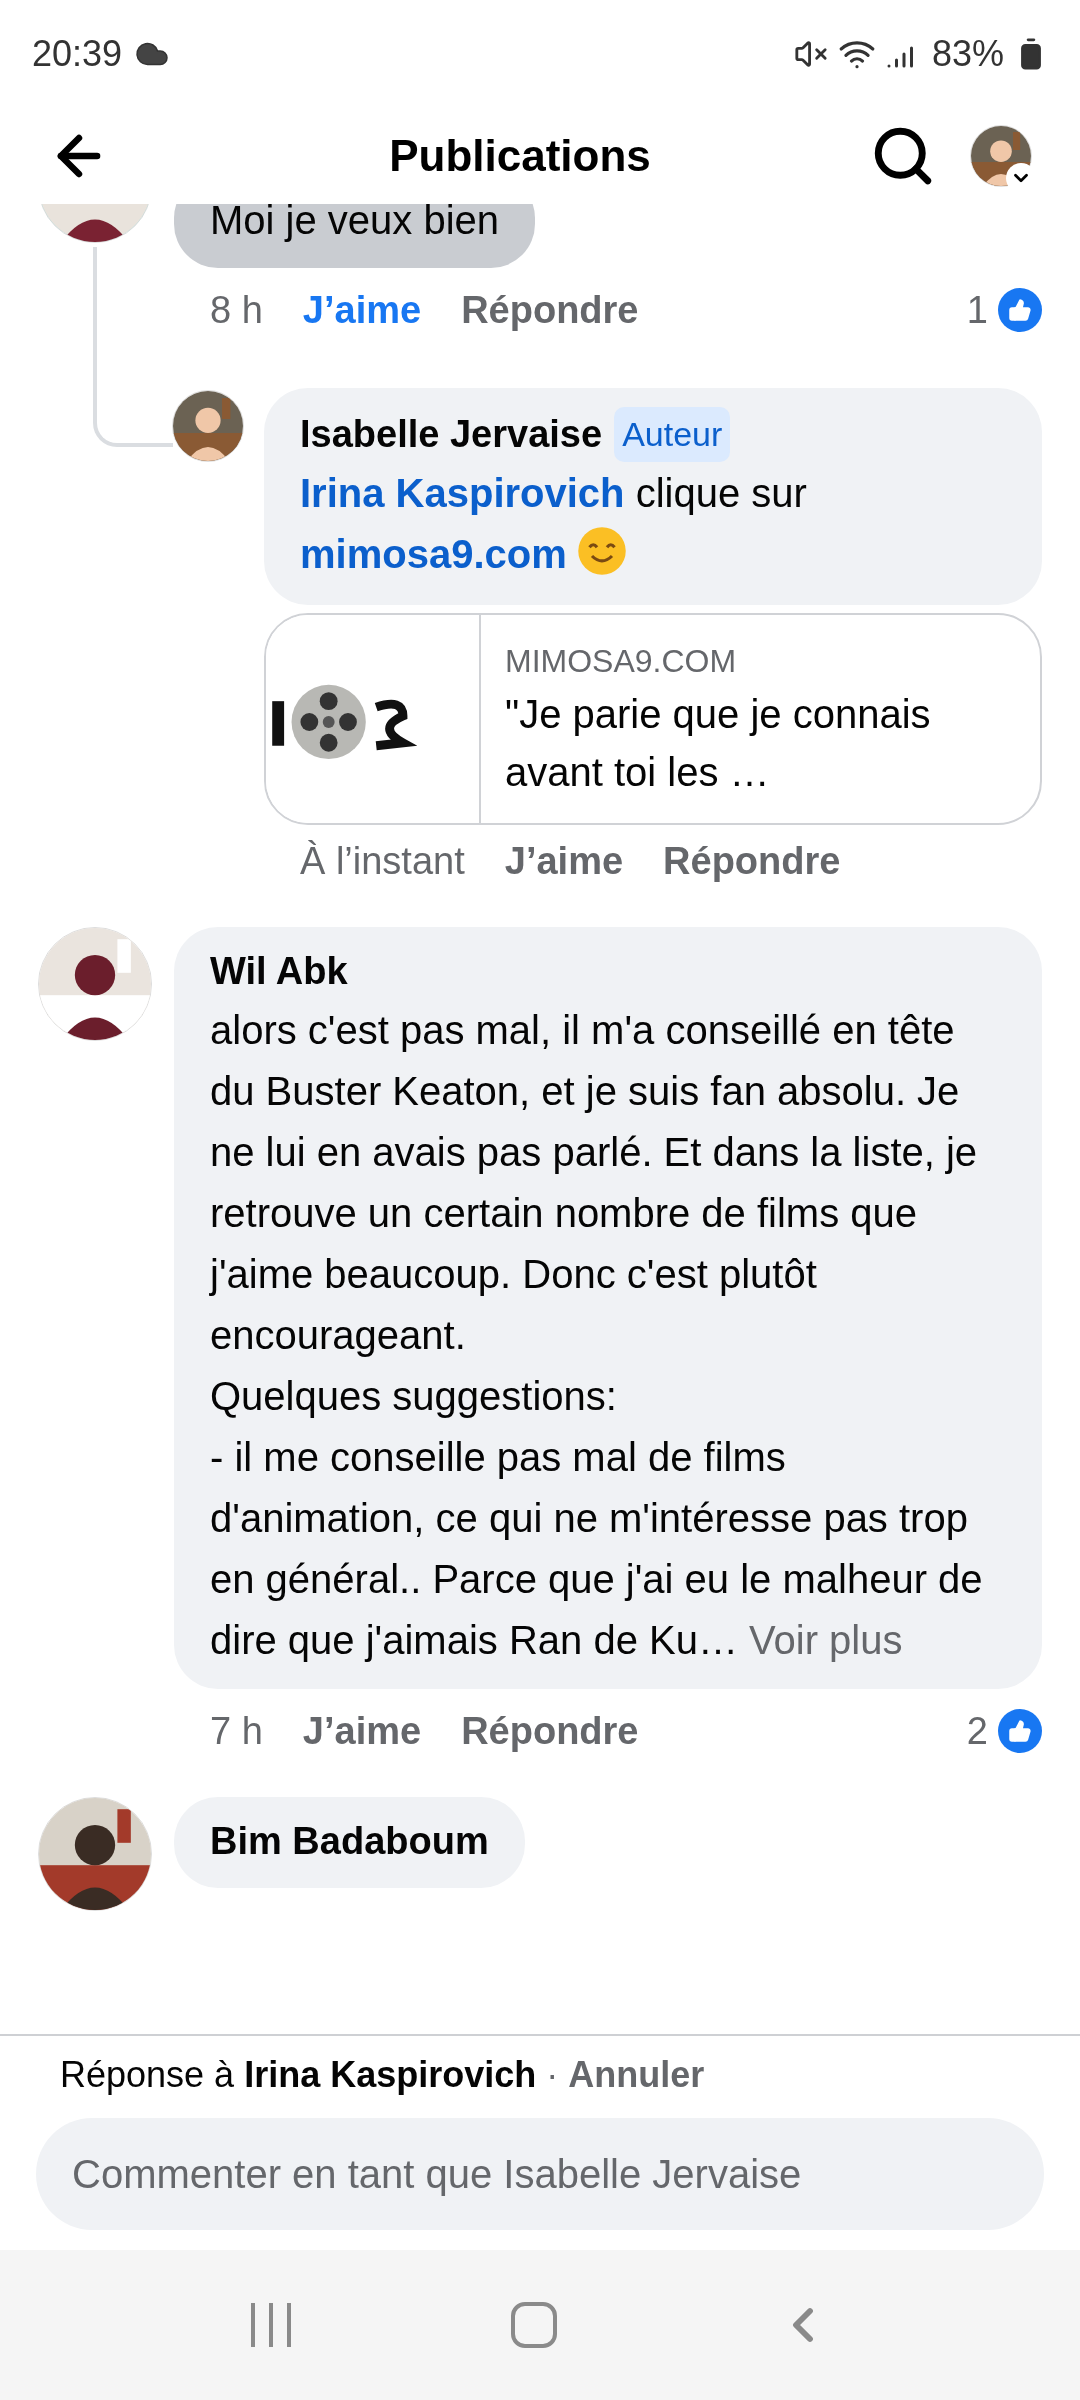  What do you see at coordinates (271, 2325) in the screenshot?
I see `recent-apps-icon` at bounding box center [271, 2325].